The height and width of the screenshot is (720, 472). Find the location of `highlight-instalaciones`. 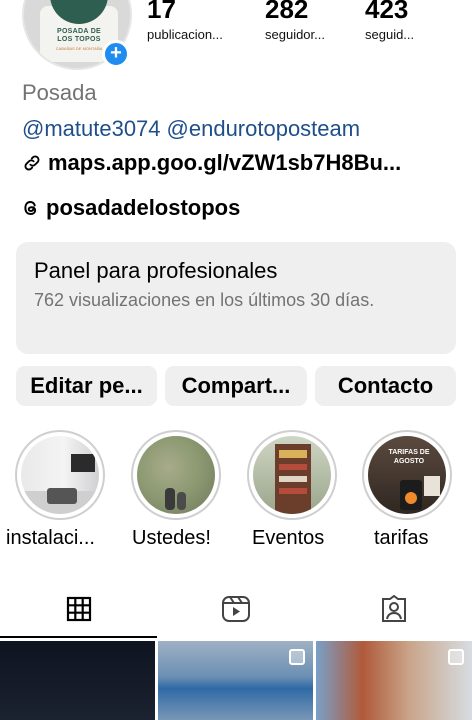

highlight-instalaciones is located at coordinates (60, 475).